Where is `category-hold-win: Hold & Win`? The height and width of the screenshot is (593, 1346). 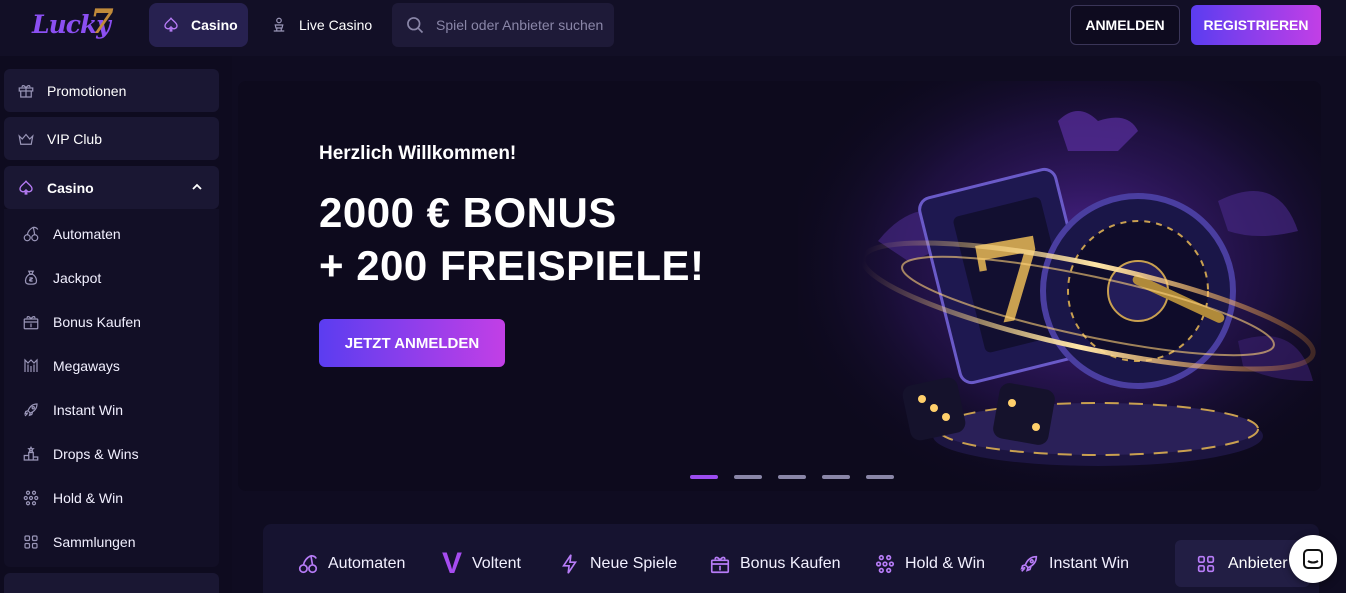
category-hold-win: Hold & Win is located at coordinates (929, 564).